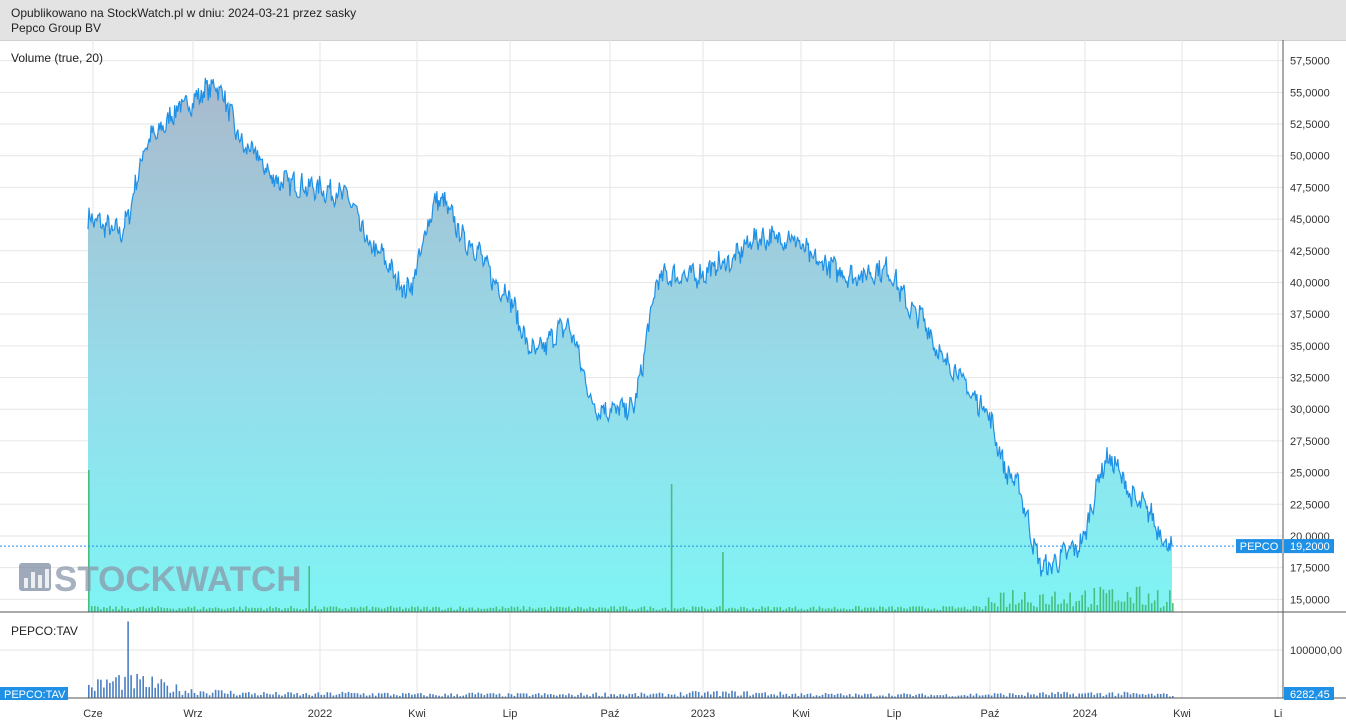 Image resolution: width=1346 pixels, height=721 pixels. What do you see at coordinates (93, 714) in the screenshot?
I see `x-tick-label: Cze` at bounding box center [93, 714].